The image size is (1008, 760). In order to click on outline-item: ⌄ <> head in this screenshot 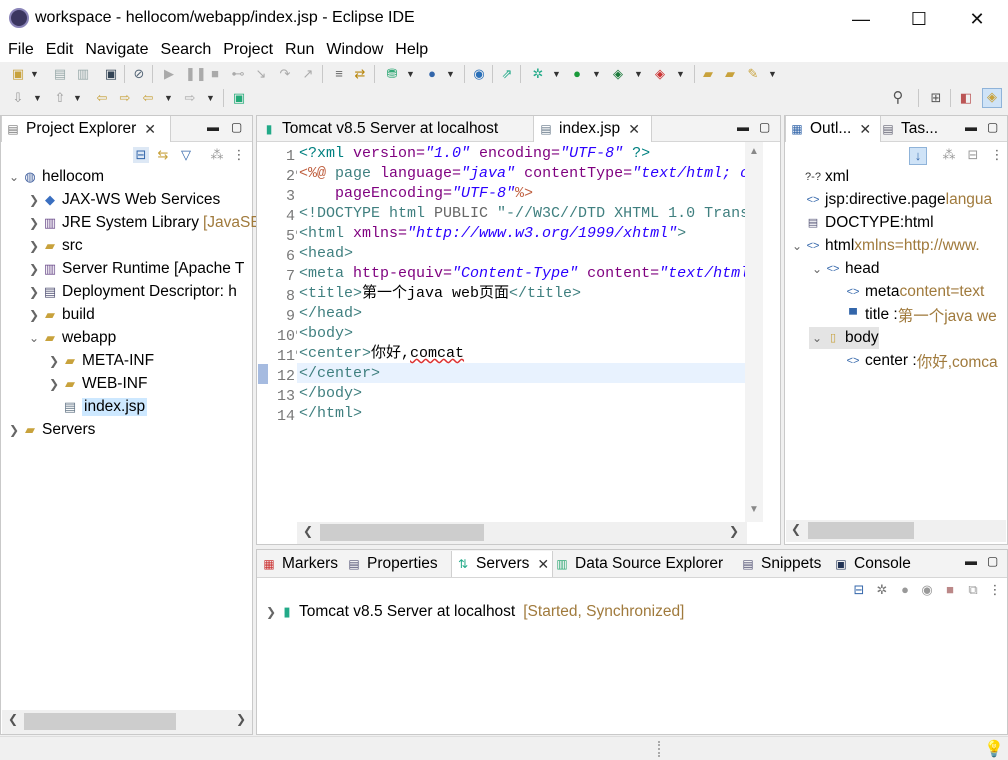, I will do `click(844, 269)`.